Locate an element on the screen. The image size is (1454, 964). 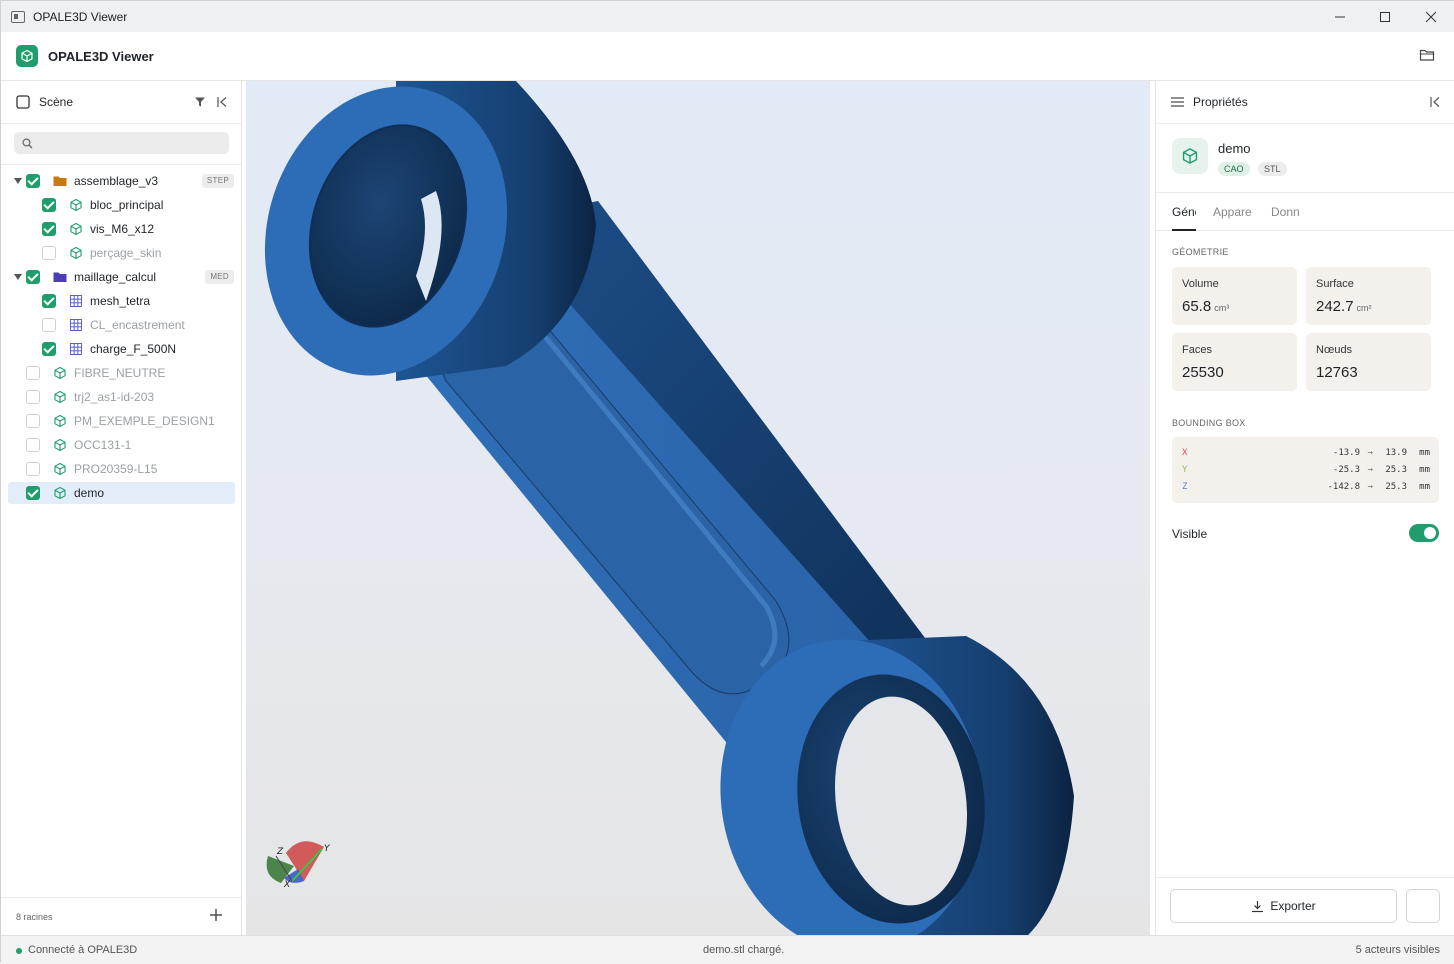
maximize-icon is located at coordinates (1385, 16).